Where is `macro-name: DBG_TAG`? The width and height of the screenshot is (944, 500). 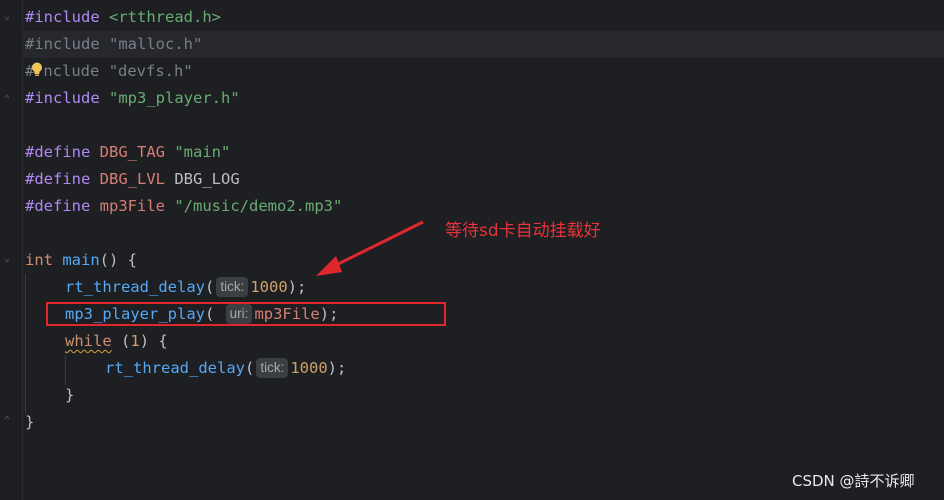
macro-name: DBG_TAG is located at coordinates (132, 152).